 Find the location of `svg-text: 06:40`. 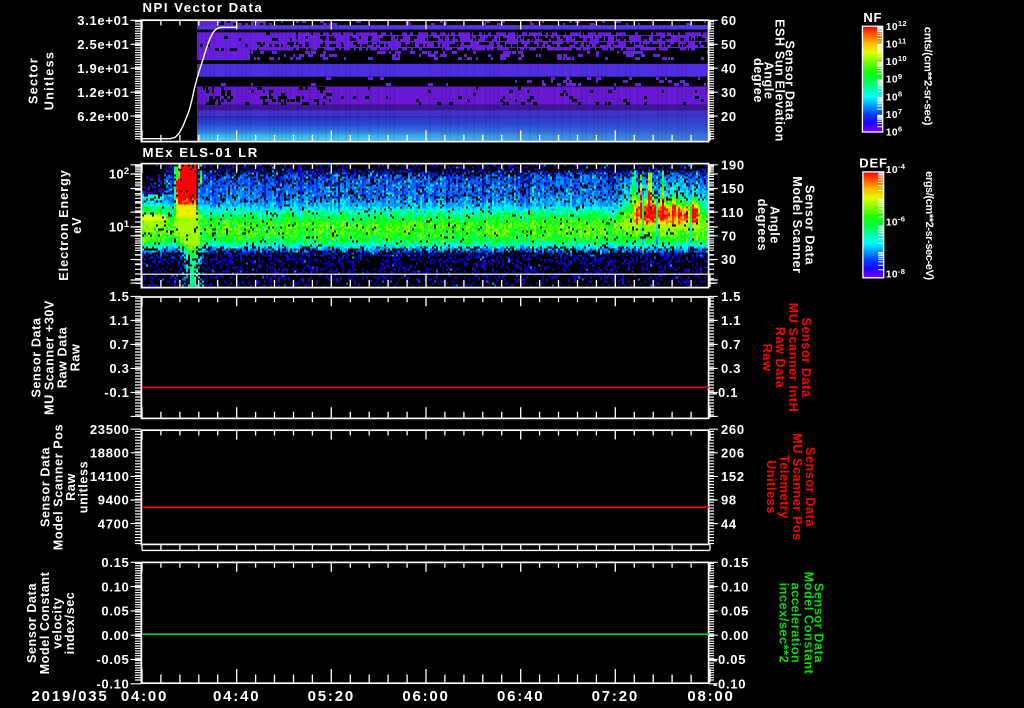

svg-text: 06:40 is located at coordinates (520, 696).